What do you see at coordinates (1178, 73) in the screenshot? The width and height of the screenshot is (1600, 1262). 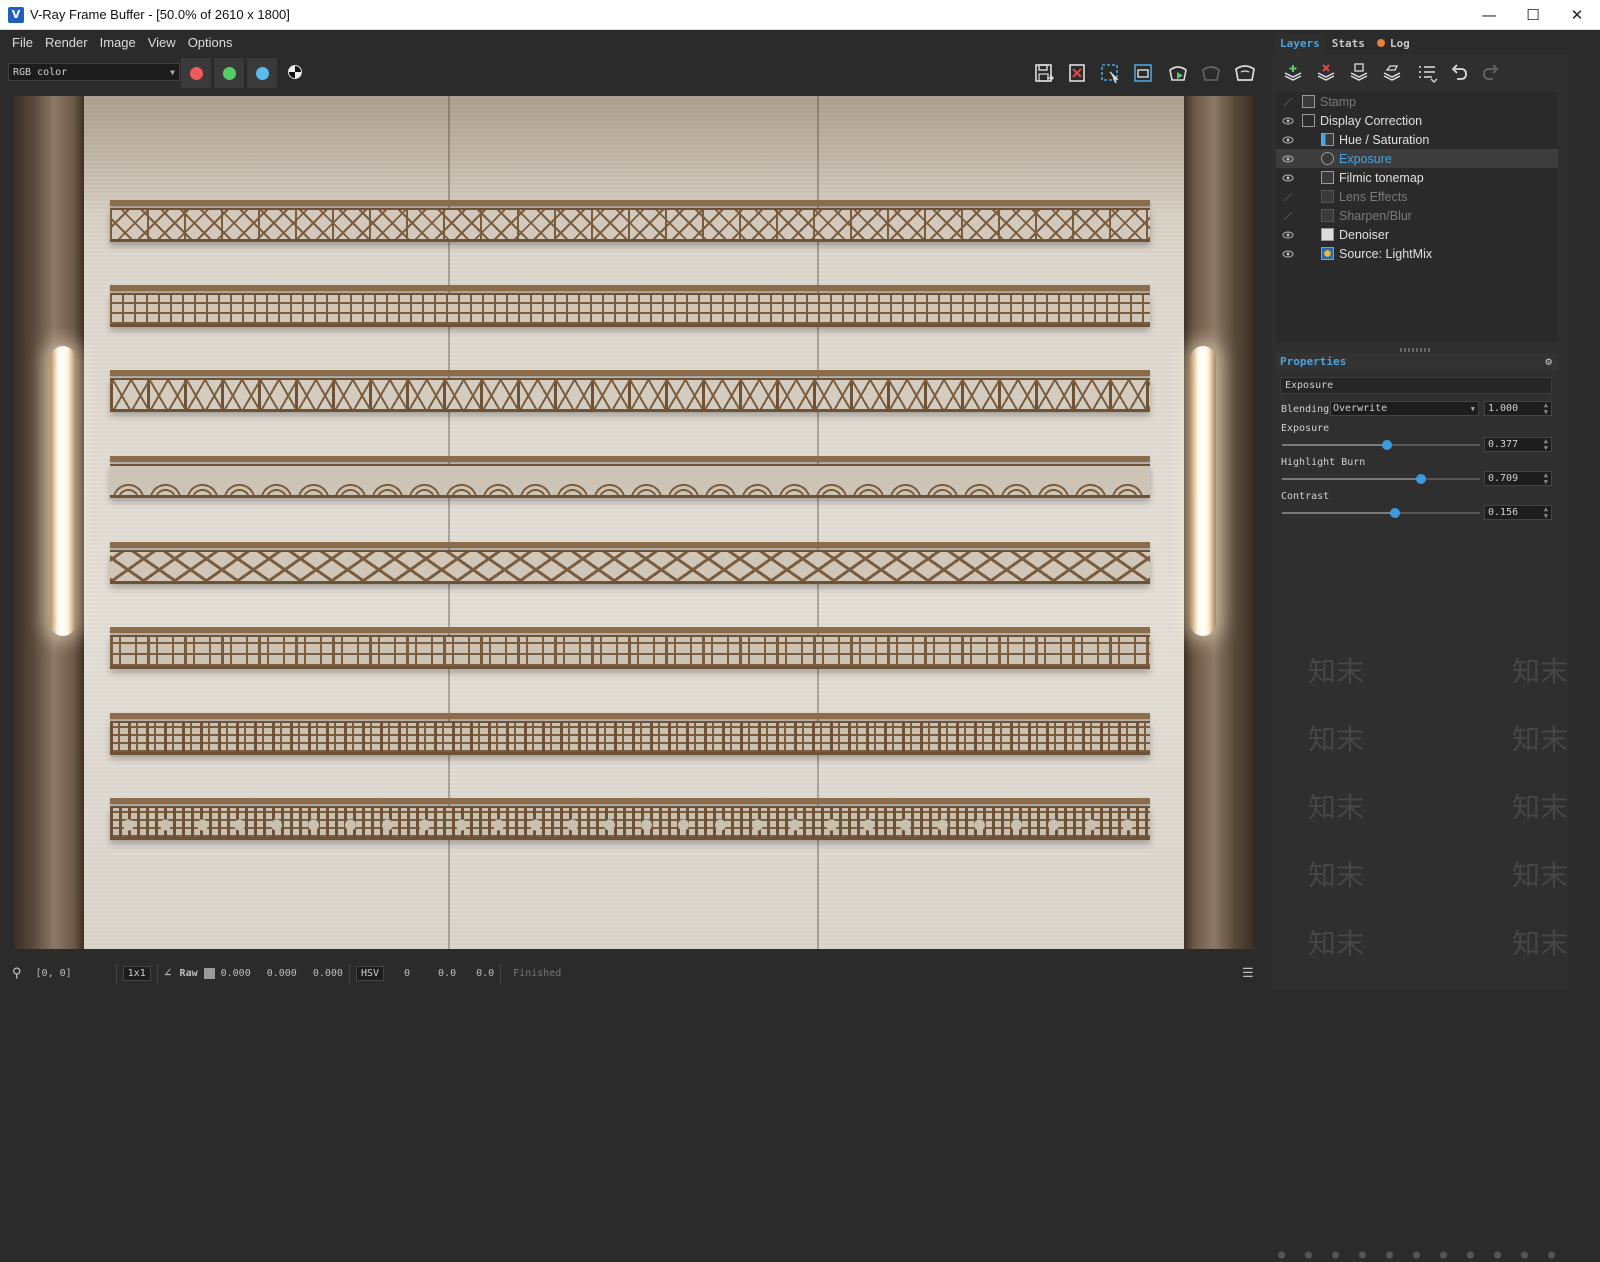 I see `render-interactive-icon` at bounding box center [1178, 73].